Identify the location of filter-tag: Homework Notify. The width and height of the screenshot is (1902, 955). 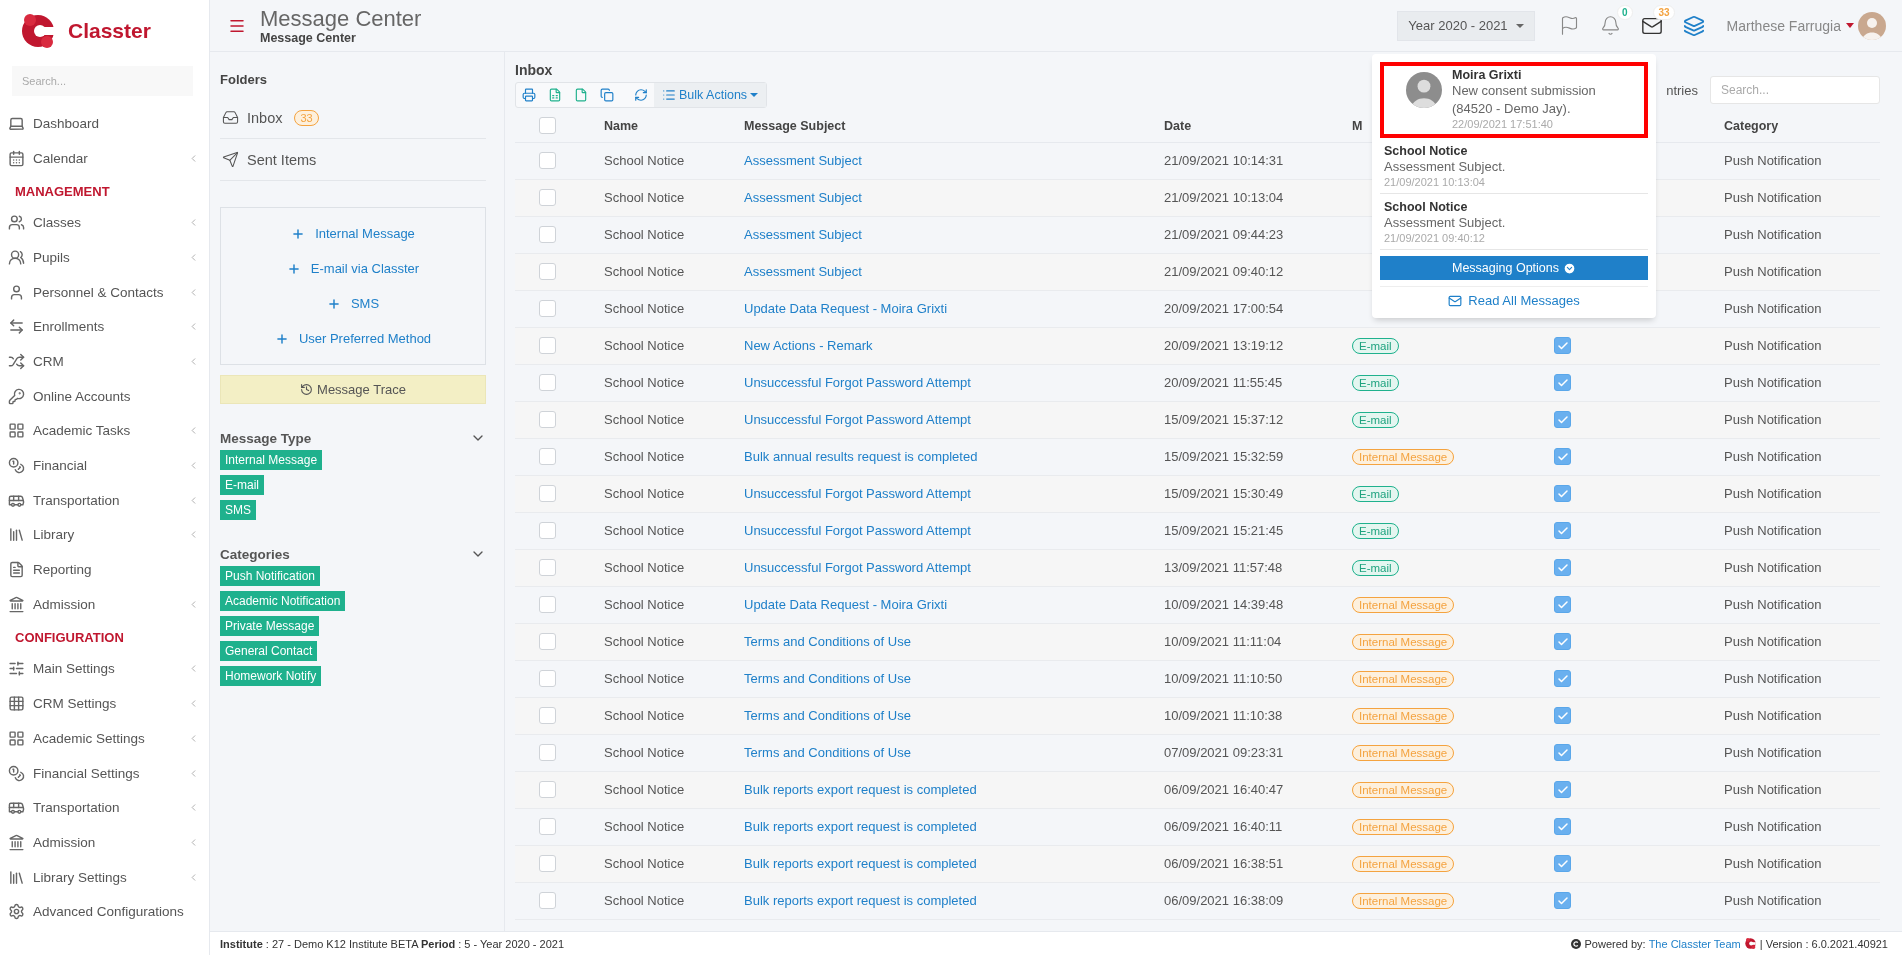
(271, 676).